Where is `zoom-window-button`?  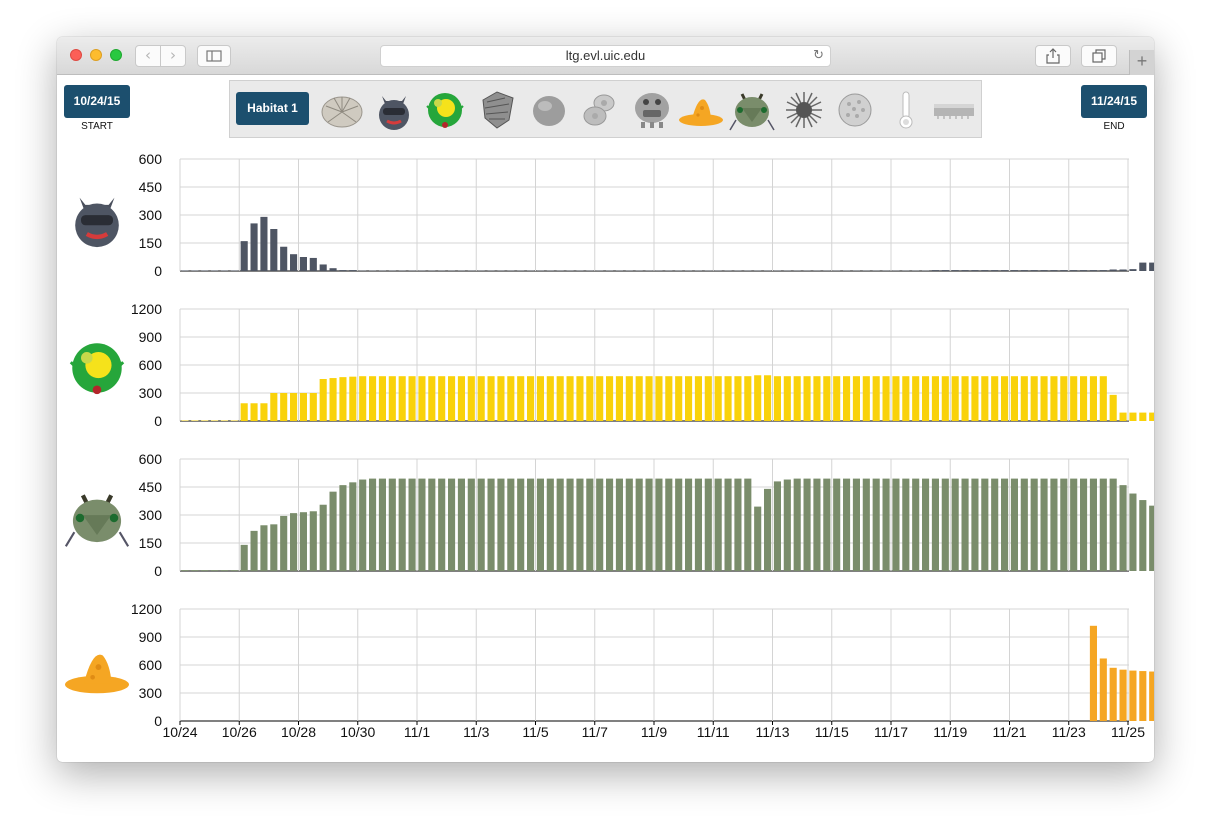
zoom-window-button is located at coordinates (116, 55).